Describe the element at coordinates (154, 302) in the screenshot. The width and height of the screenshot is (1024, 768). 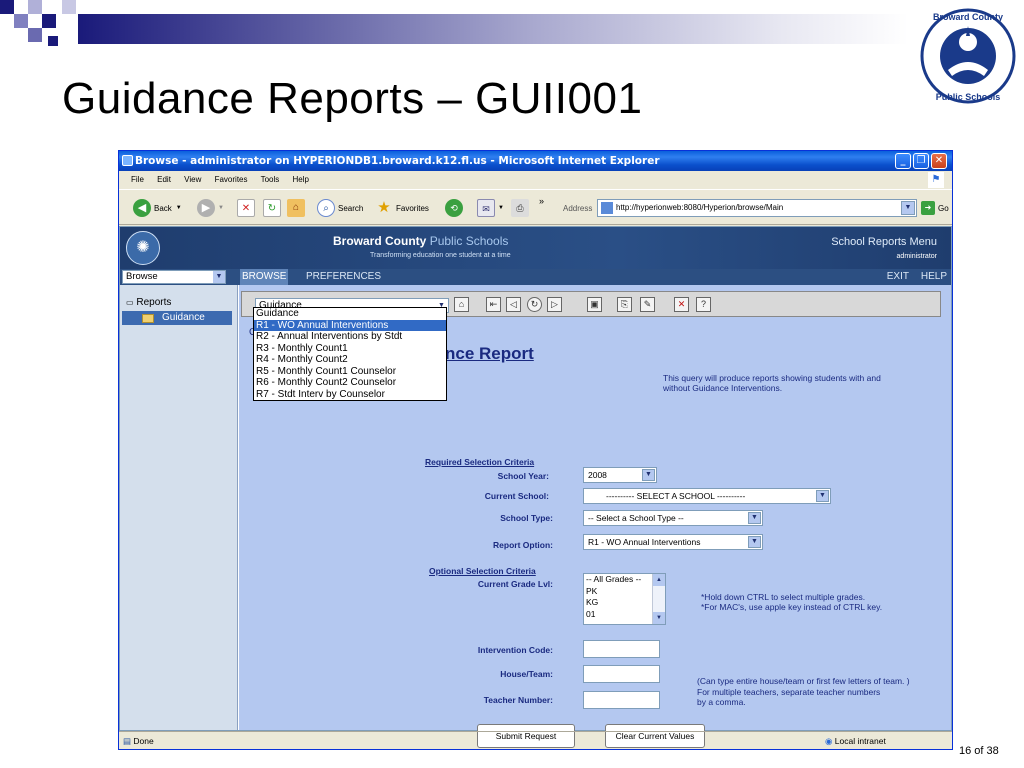
I see `tree-item-reports-label: Reports` at that location.